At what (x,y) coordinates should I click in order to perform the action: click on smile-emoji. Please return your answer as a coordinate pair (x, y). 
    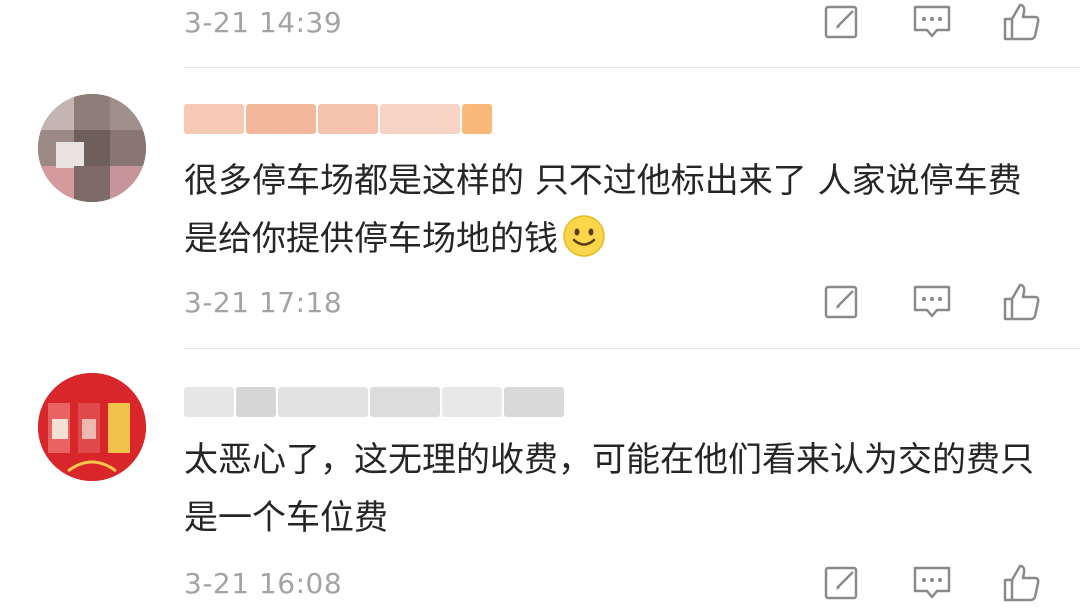
    Looking at the image, I should click on (584, 236).